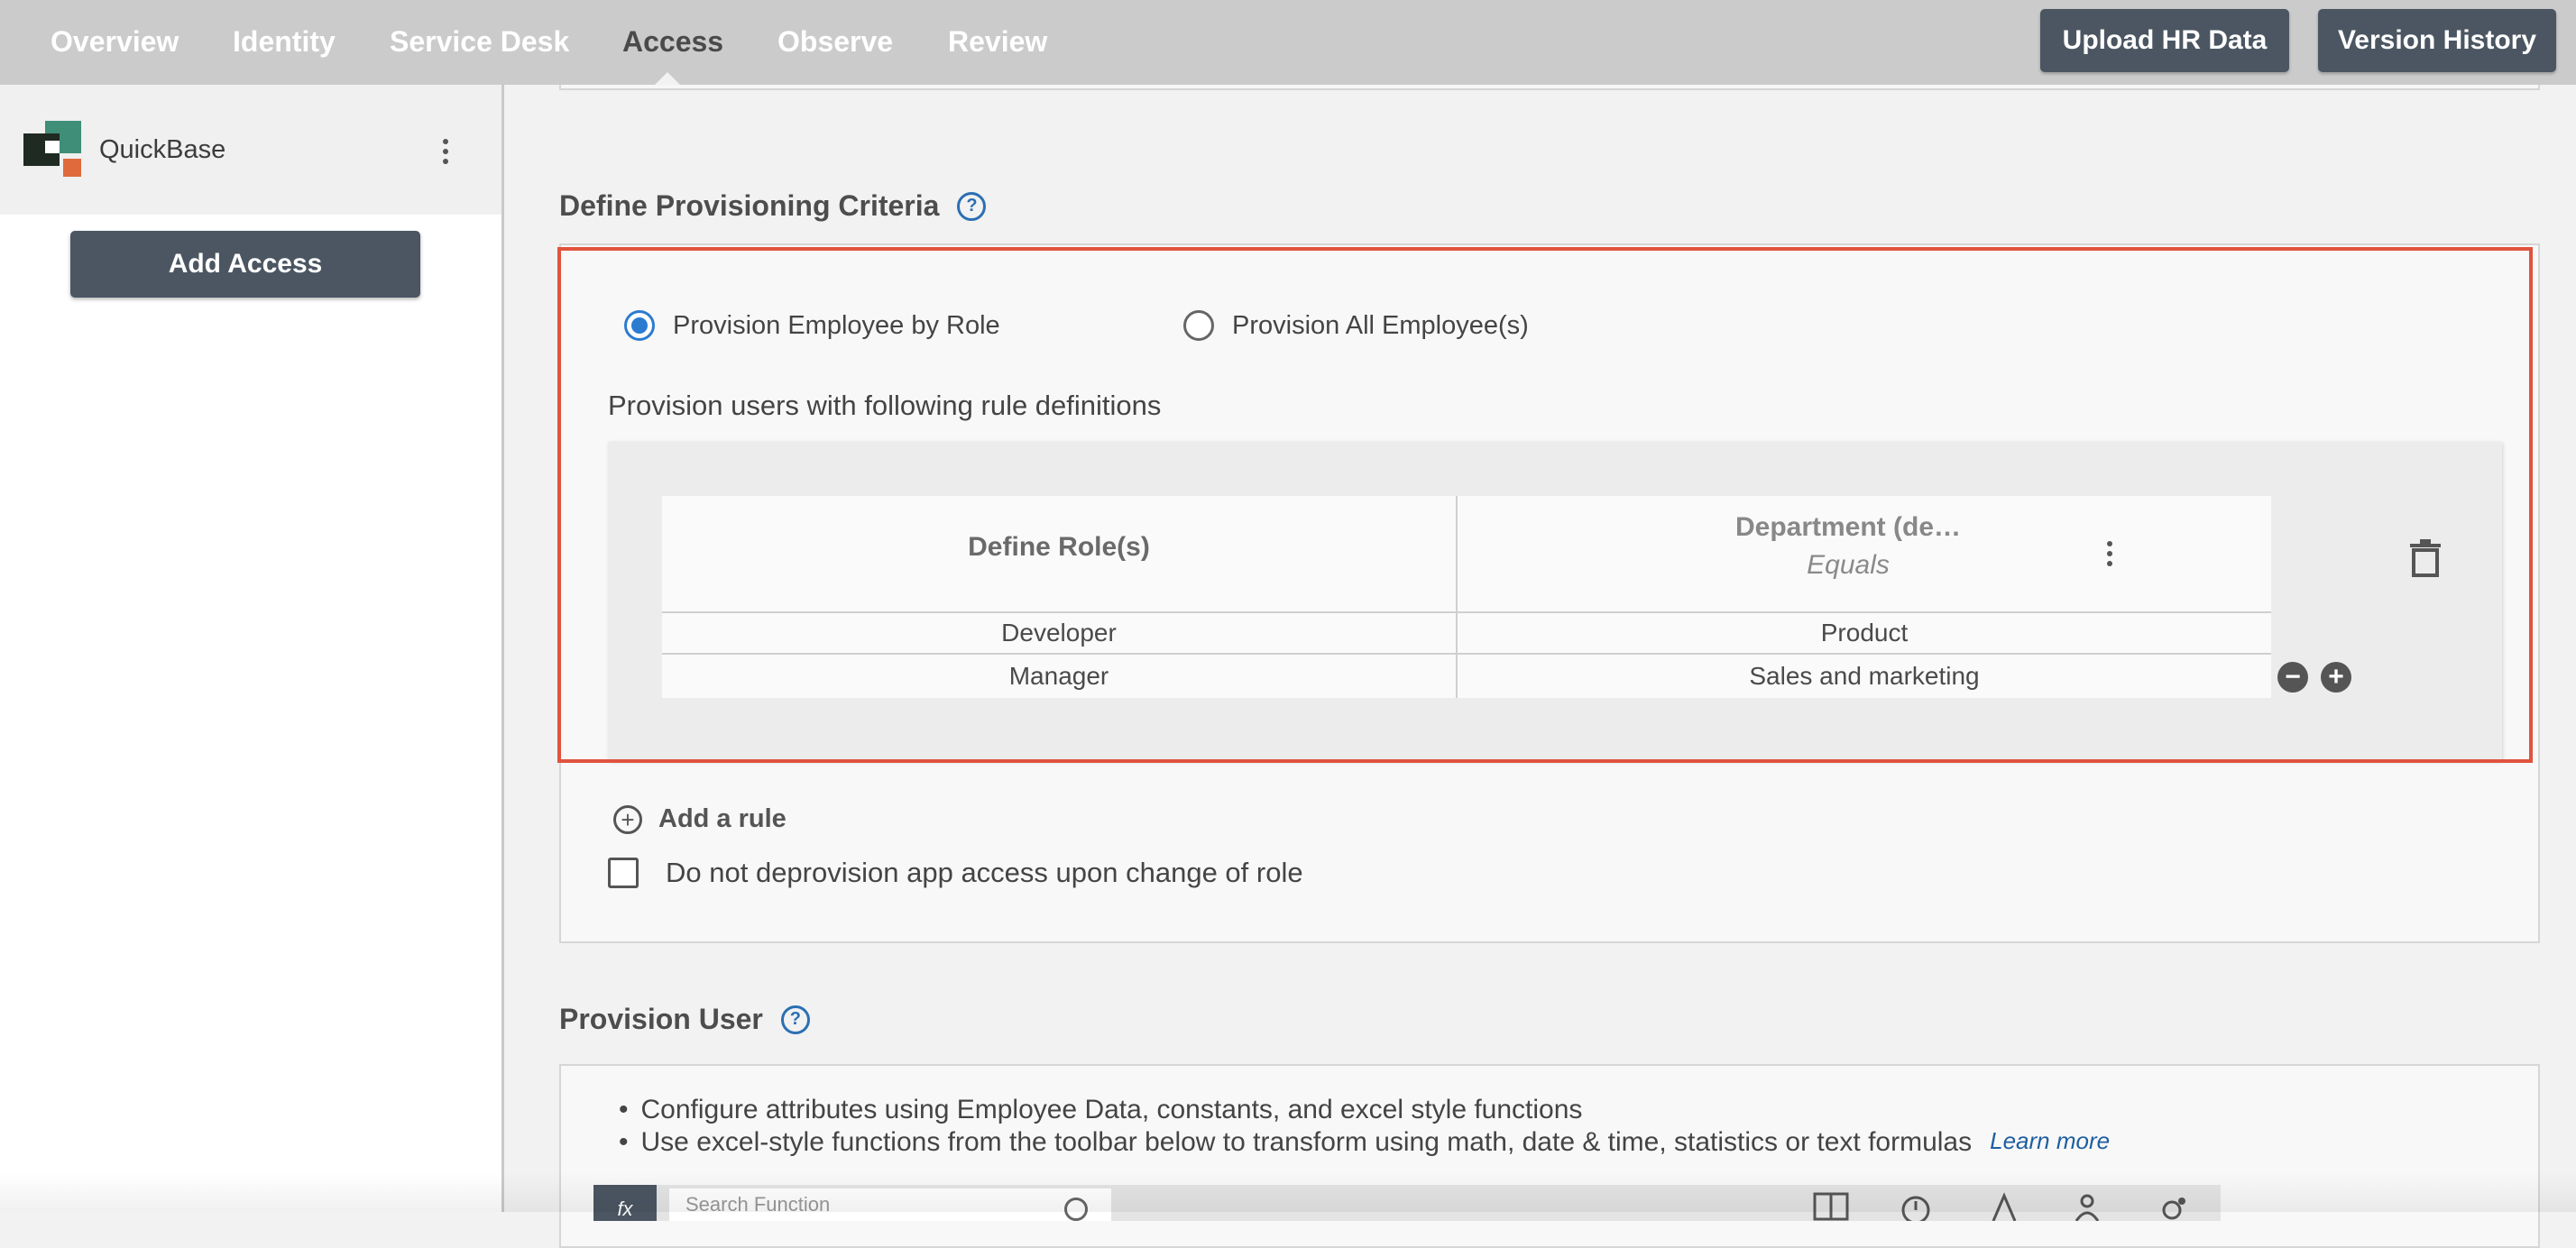 Image resolution: width=2576 pixels, height=1248 pixels. What do you see at coordinates (445, 151) in the screenshot?
I see `app-more-menu-icon` at bounding box center [445, 151].